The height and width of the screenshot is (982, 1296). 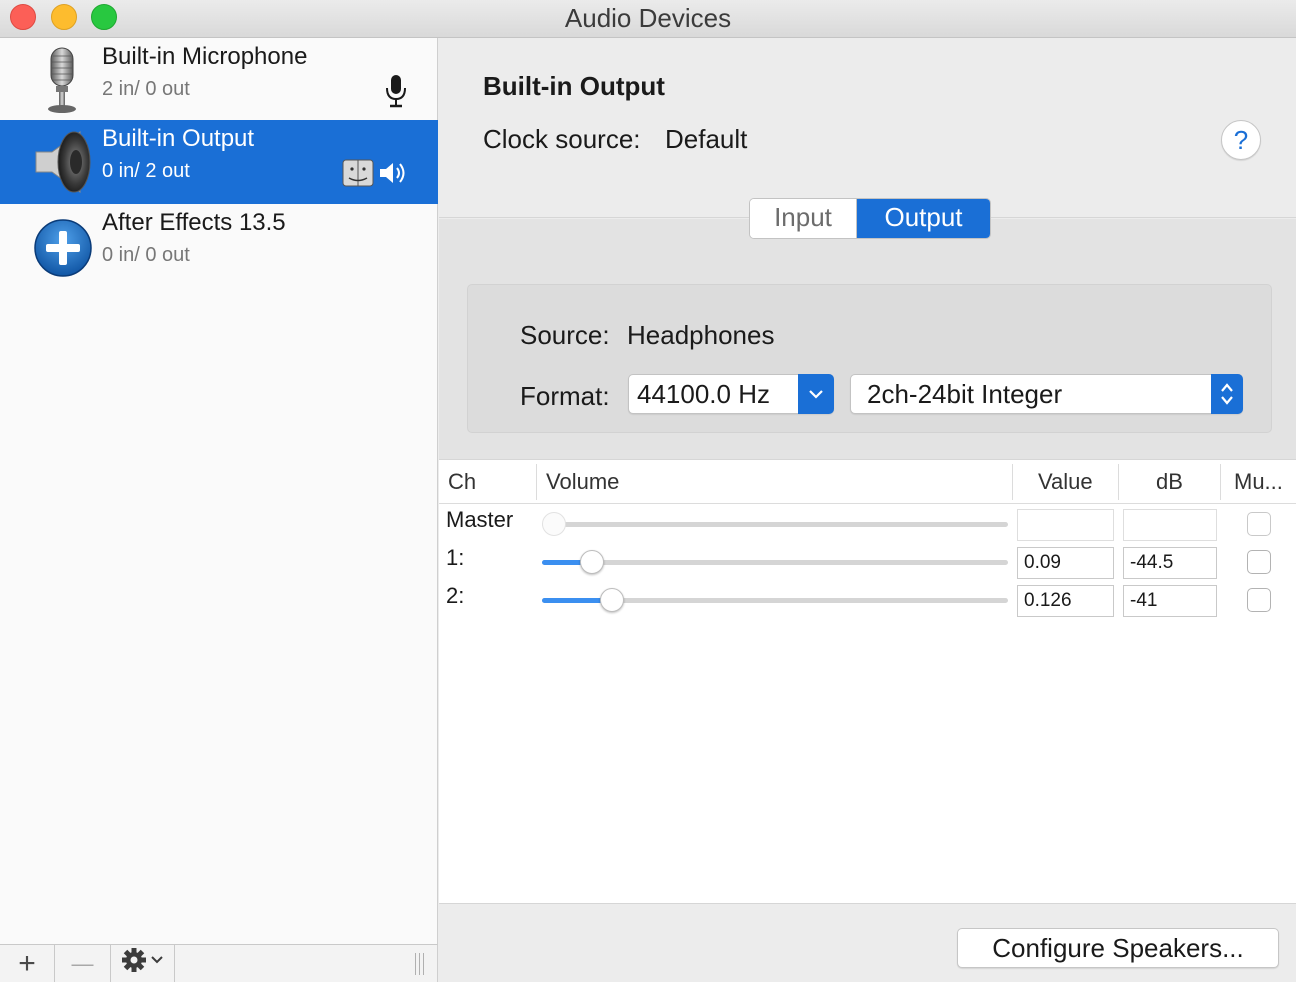 What do you see at coordinates (565, 396) in the screenshot?
I see `format-label: Format:` at bounding box center [565, 396].